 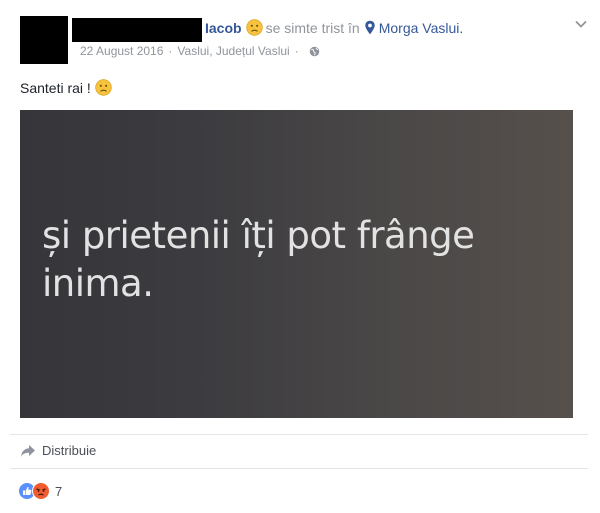 I want to click on share-button: Distribuie, so click(x=58, y=450).